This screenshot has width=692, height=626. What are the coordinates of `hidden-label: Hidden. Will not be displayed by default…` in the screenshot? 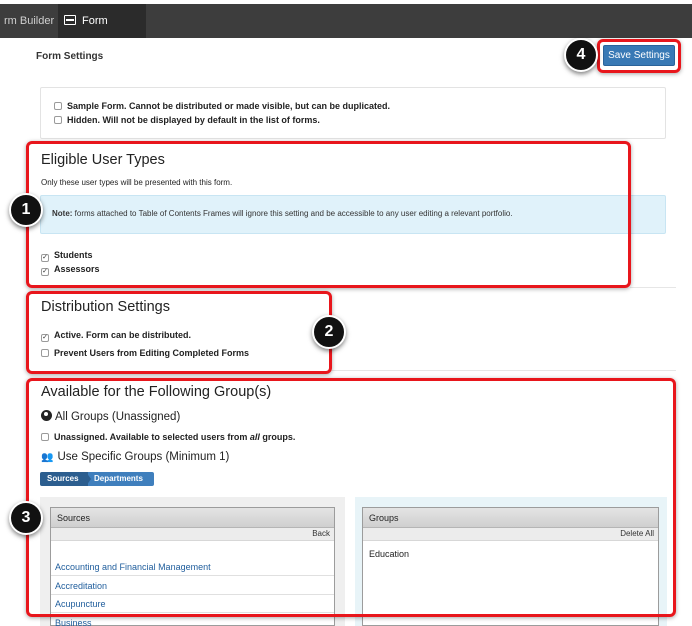 It's located at (193, 120).